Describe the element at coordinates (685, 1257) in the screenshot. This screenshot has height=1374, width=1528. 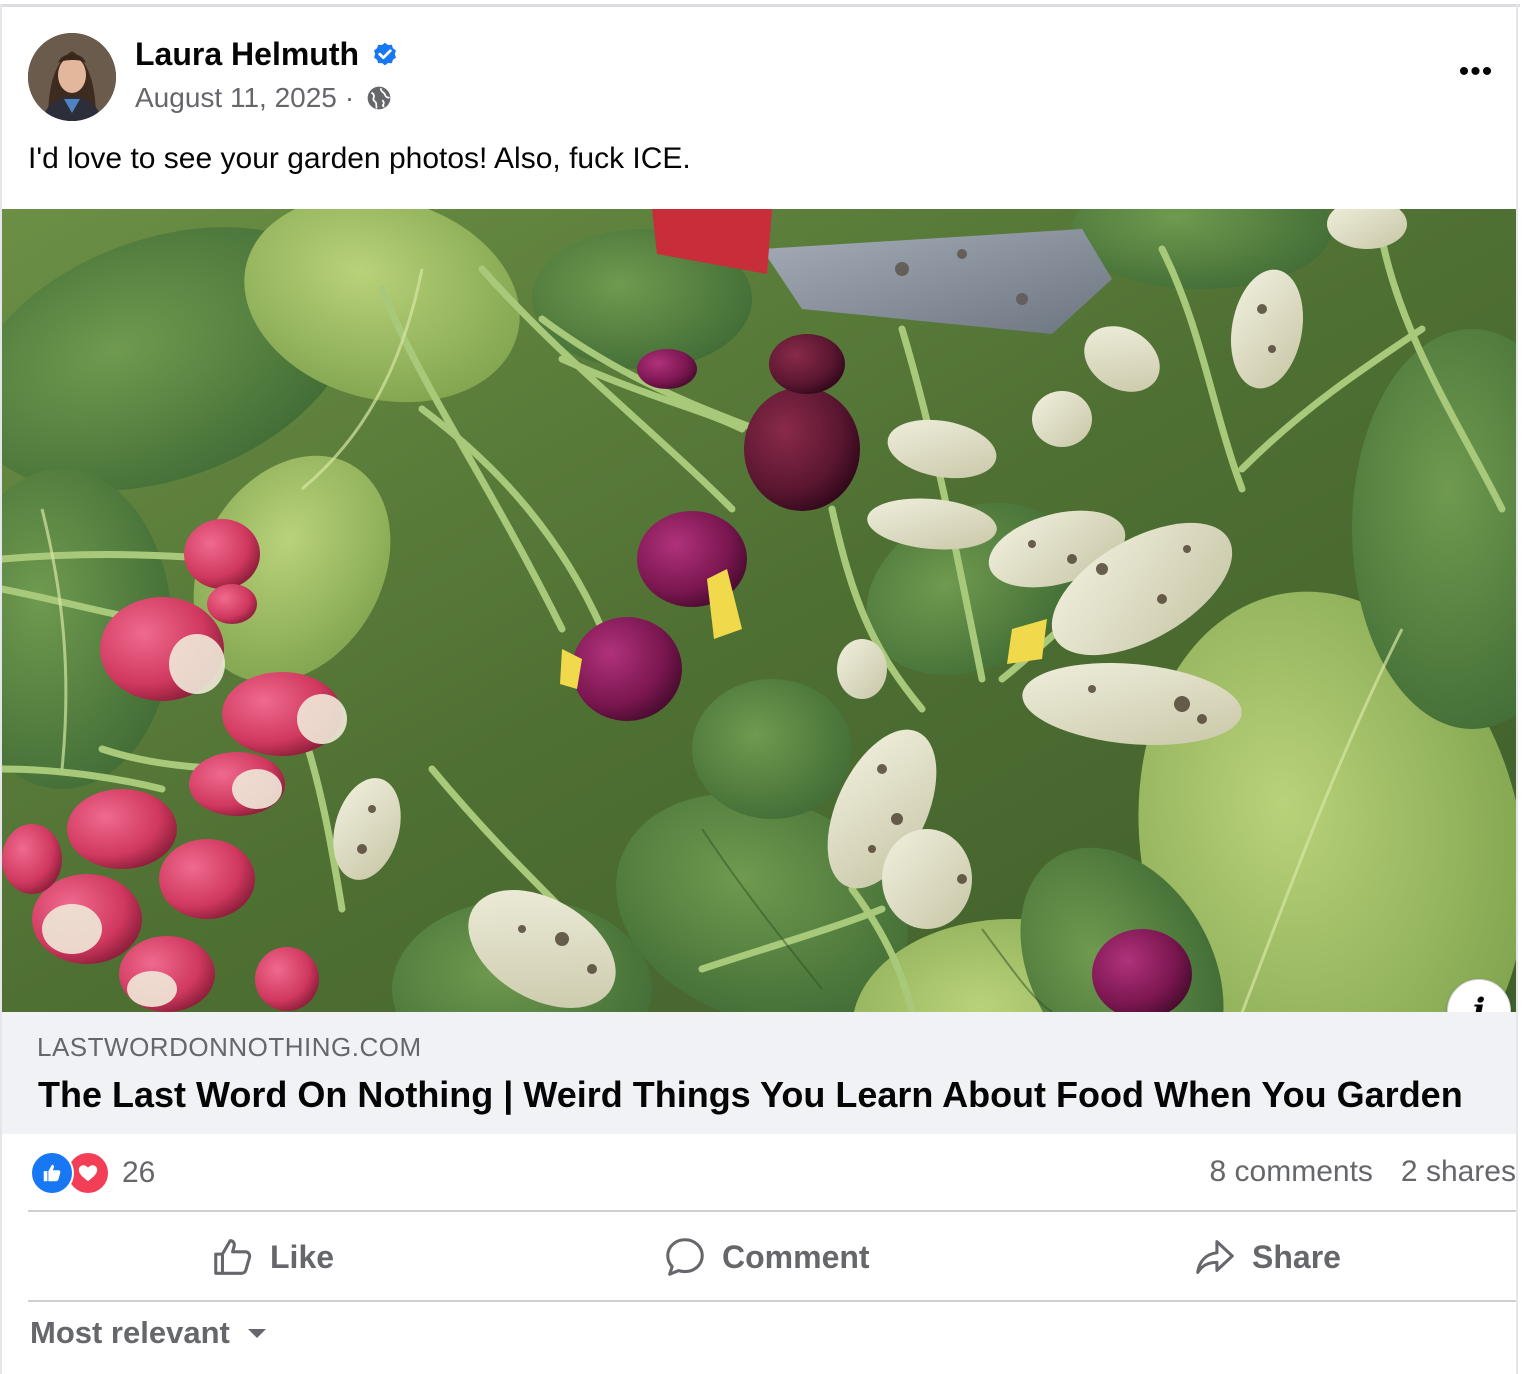
I see `comment-bubble-icon` at that location.